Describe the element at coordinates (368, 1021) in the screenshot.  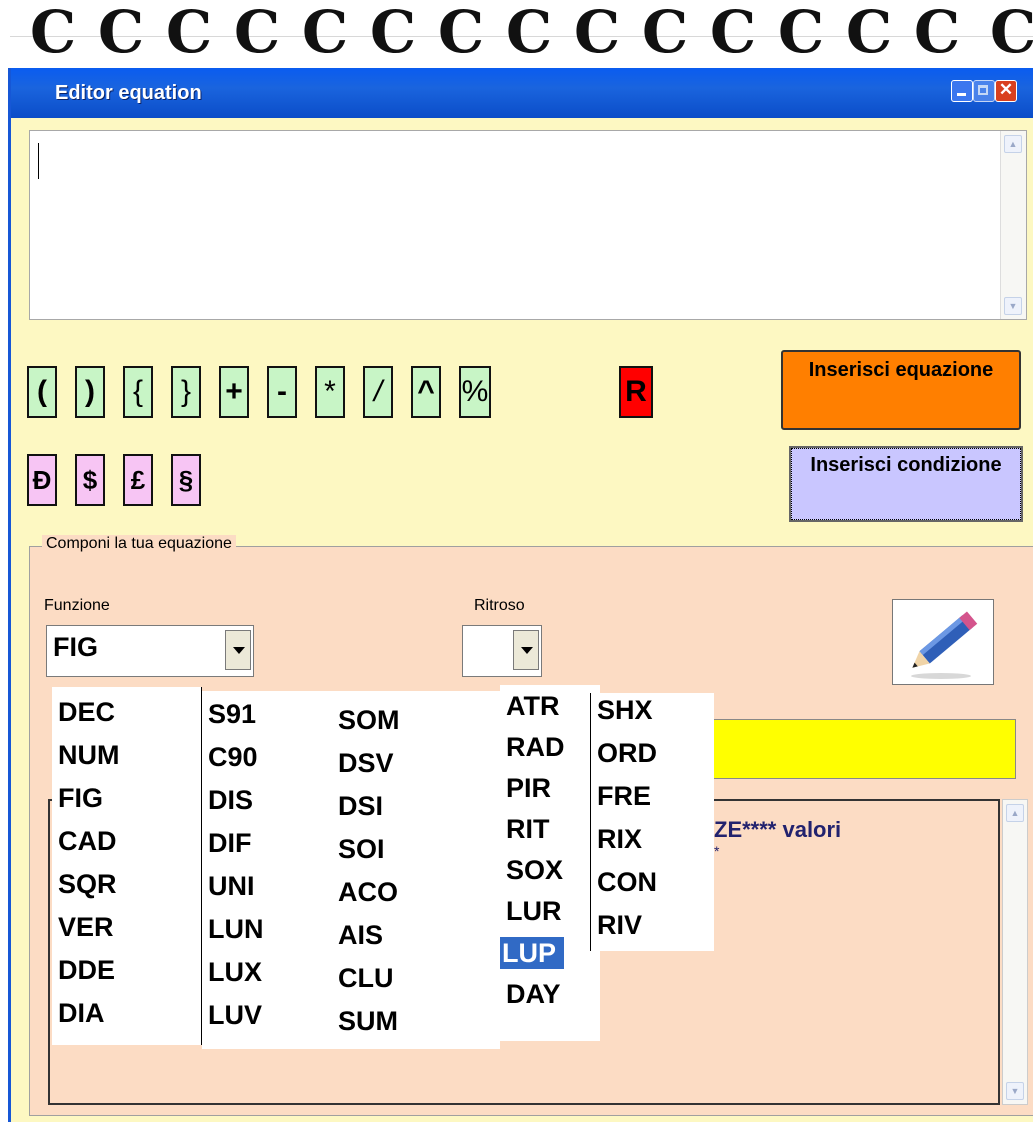
I see `function-item: SUM` at that location.